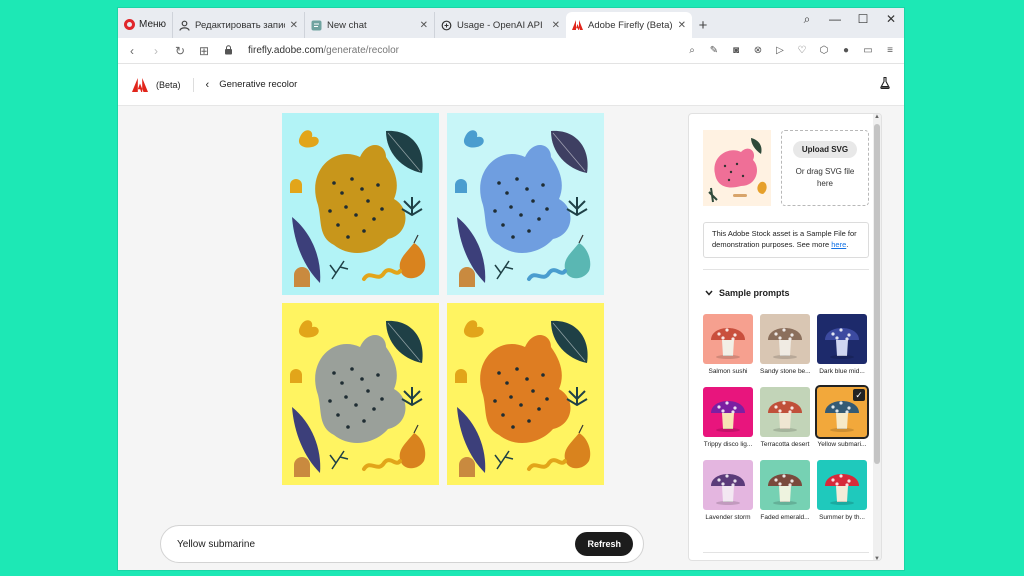 This screenshot has width=1024, height=576. I want to click on adblock-icon: ⊗, so click(758, 50).